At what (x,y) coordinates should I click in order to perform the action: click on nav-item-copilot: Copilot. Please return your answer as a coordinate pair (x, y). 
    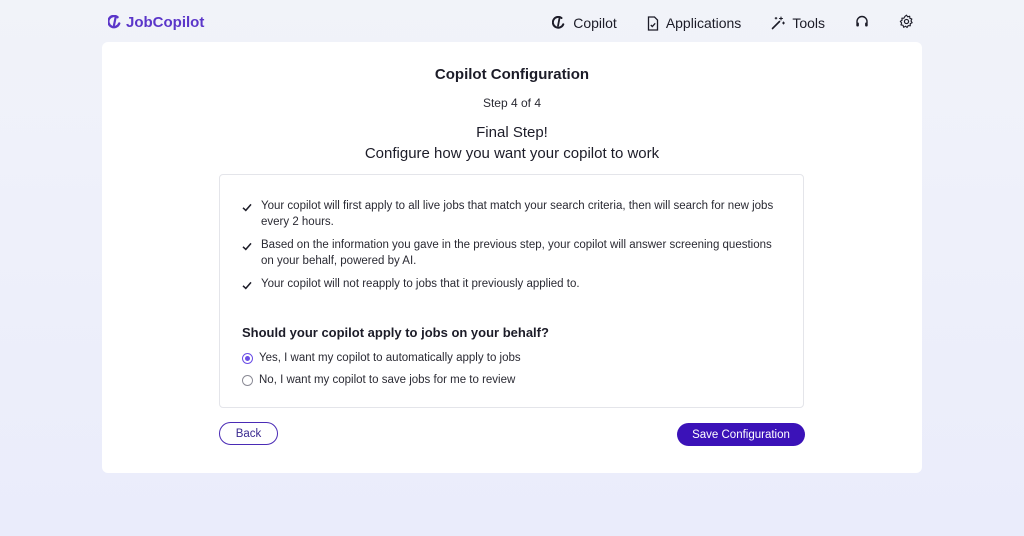
    Looking at the image, I should click on (584, 23).